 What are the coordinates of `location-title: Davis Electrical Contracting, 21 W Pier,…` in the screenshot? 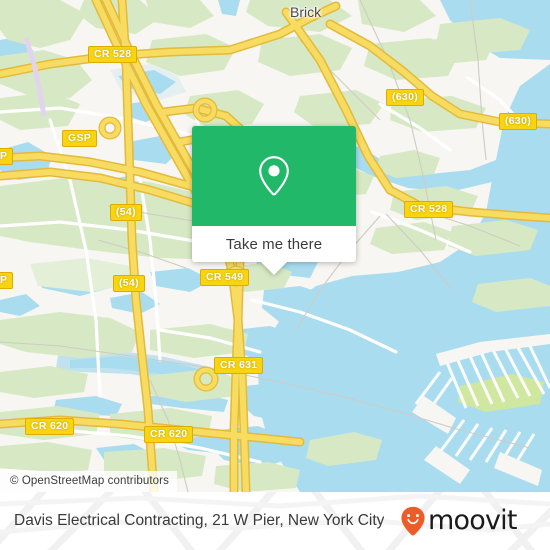 It's located at (199, 520).